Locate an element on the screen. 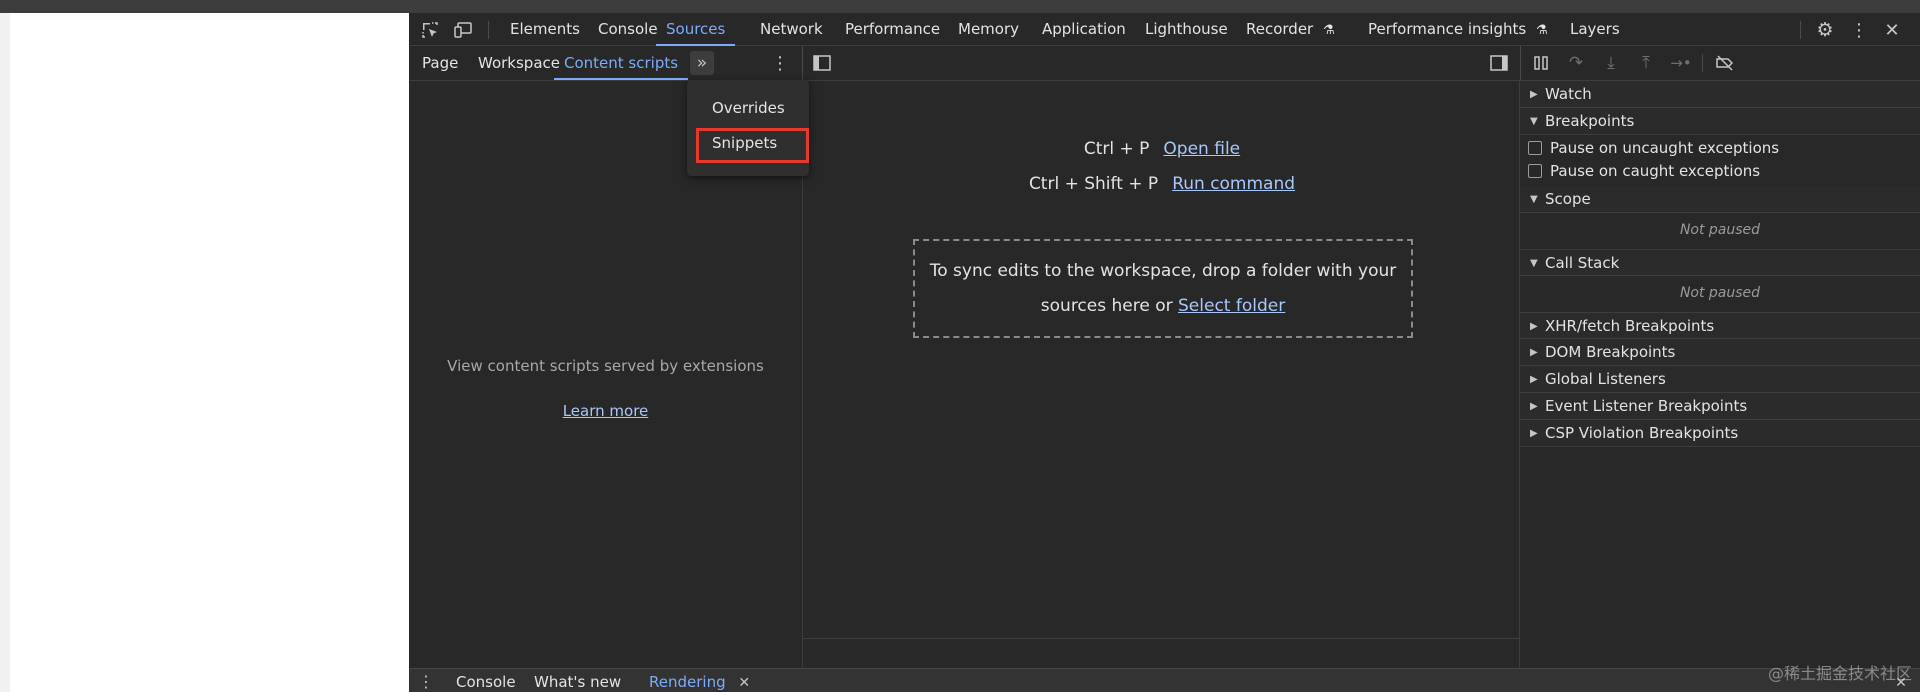 Image resolution: width=1920 pixels, height=692 pixels. tab-sources: Sources is located at coordinates (696, 29).